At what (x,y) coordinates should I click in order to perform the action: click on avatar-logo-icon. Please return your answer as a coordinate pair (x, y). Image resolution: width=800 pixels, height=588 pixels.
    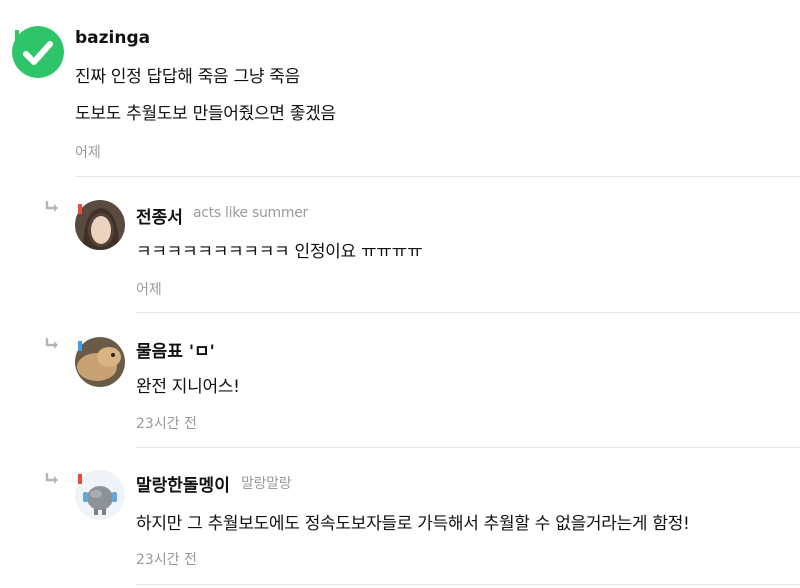
    Looking at the image, I should click on (38, 52).